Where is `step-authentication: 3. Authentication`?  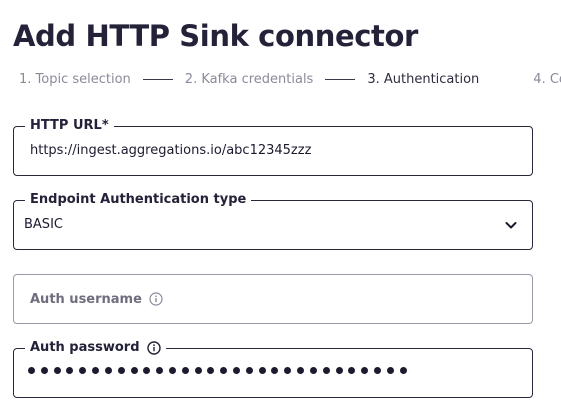 step-authentication: 3. Authentication is located at coordinates (423, 79).